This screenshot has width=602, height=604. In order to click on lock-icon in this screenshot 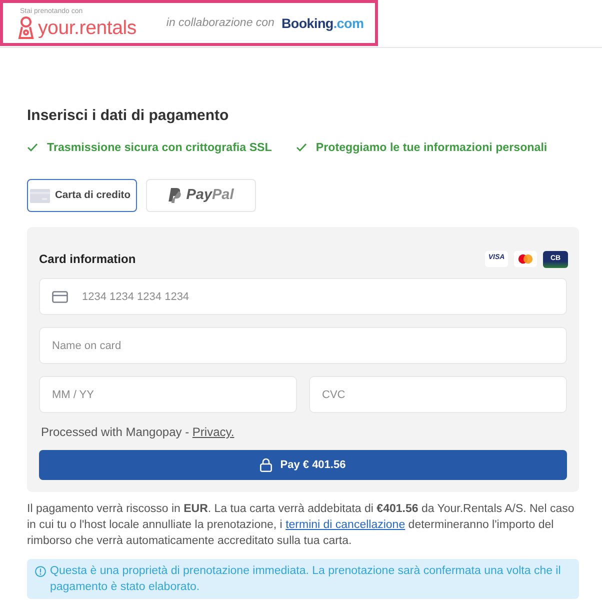, I will do `click(266, 465)`.